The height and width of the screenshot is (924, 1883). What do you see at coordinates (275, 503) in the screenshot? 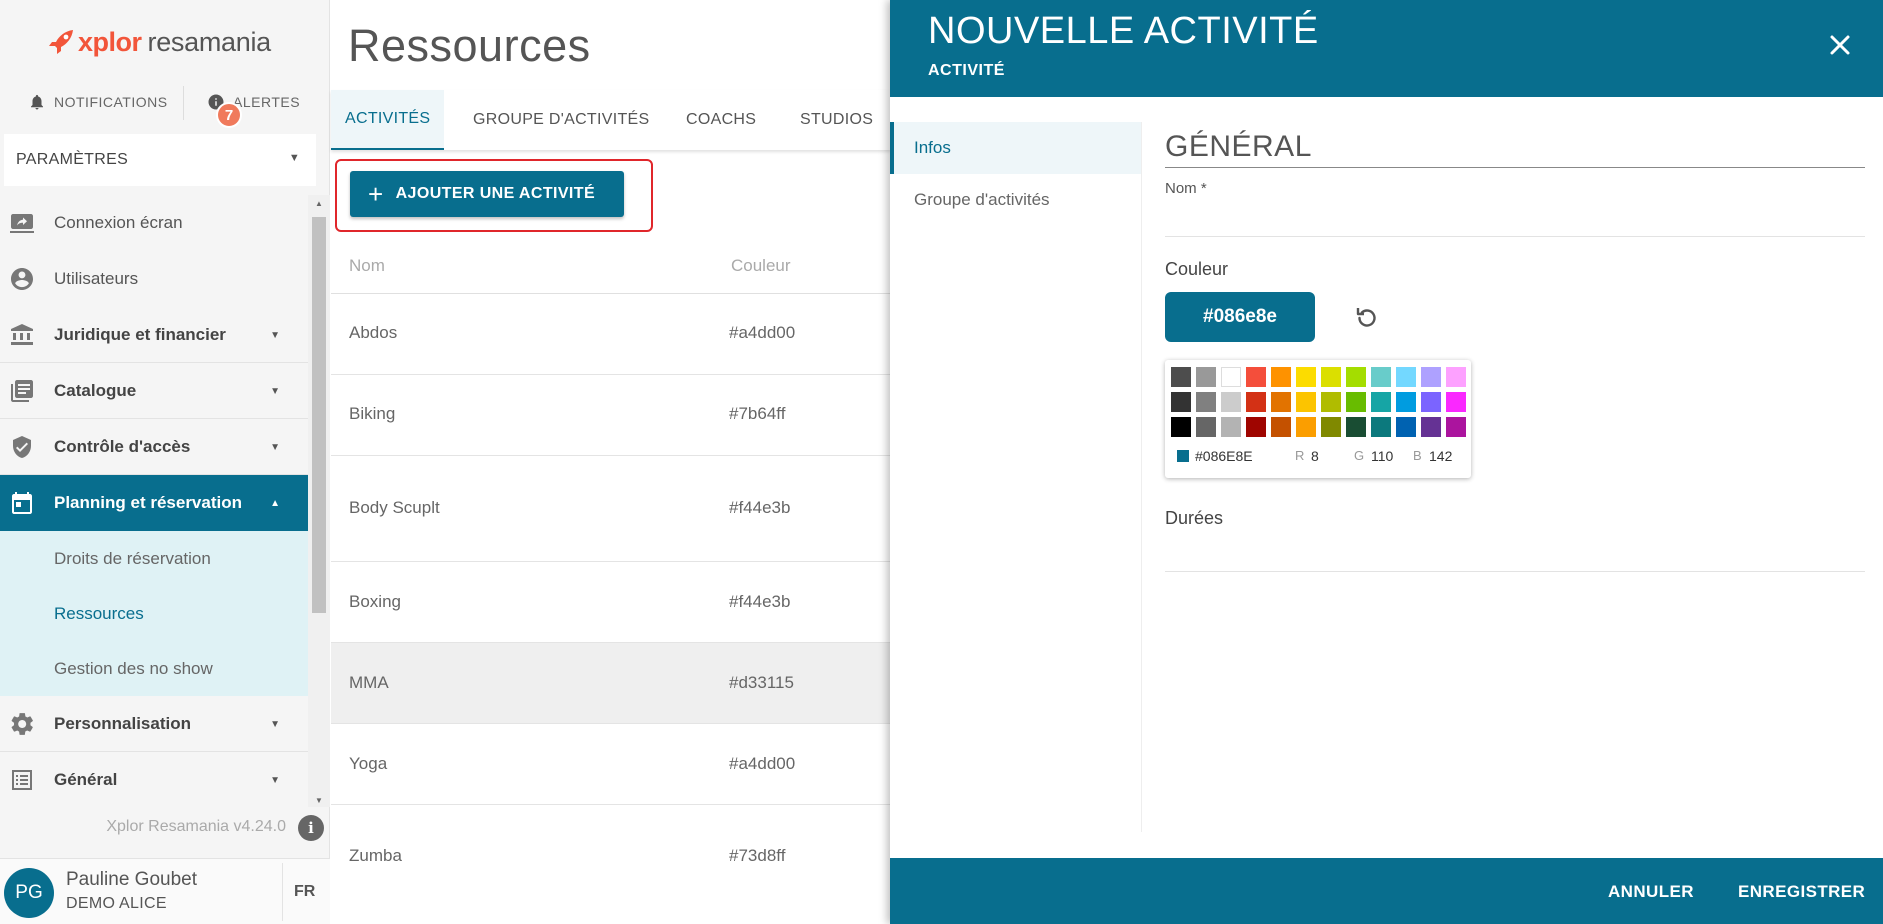
I see `caret-up-icon: ▲` at bounding box center [275, 503].